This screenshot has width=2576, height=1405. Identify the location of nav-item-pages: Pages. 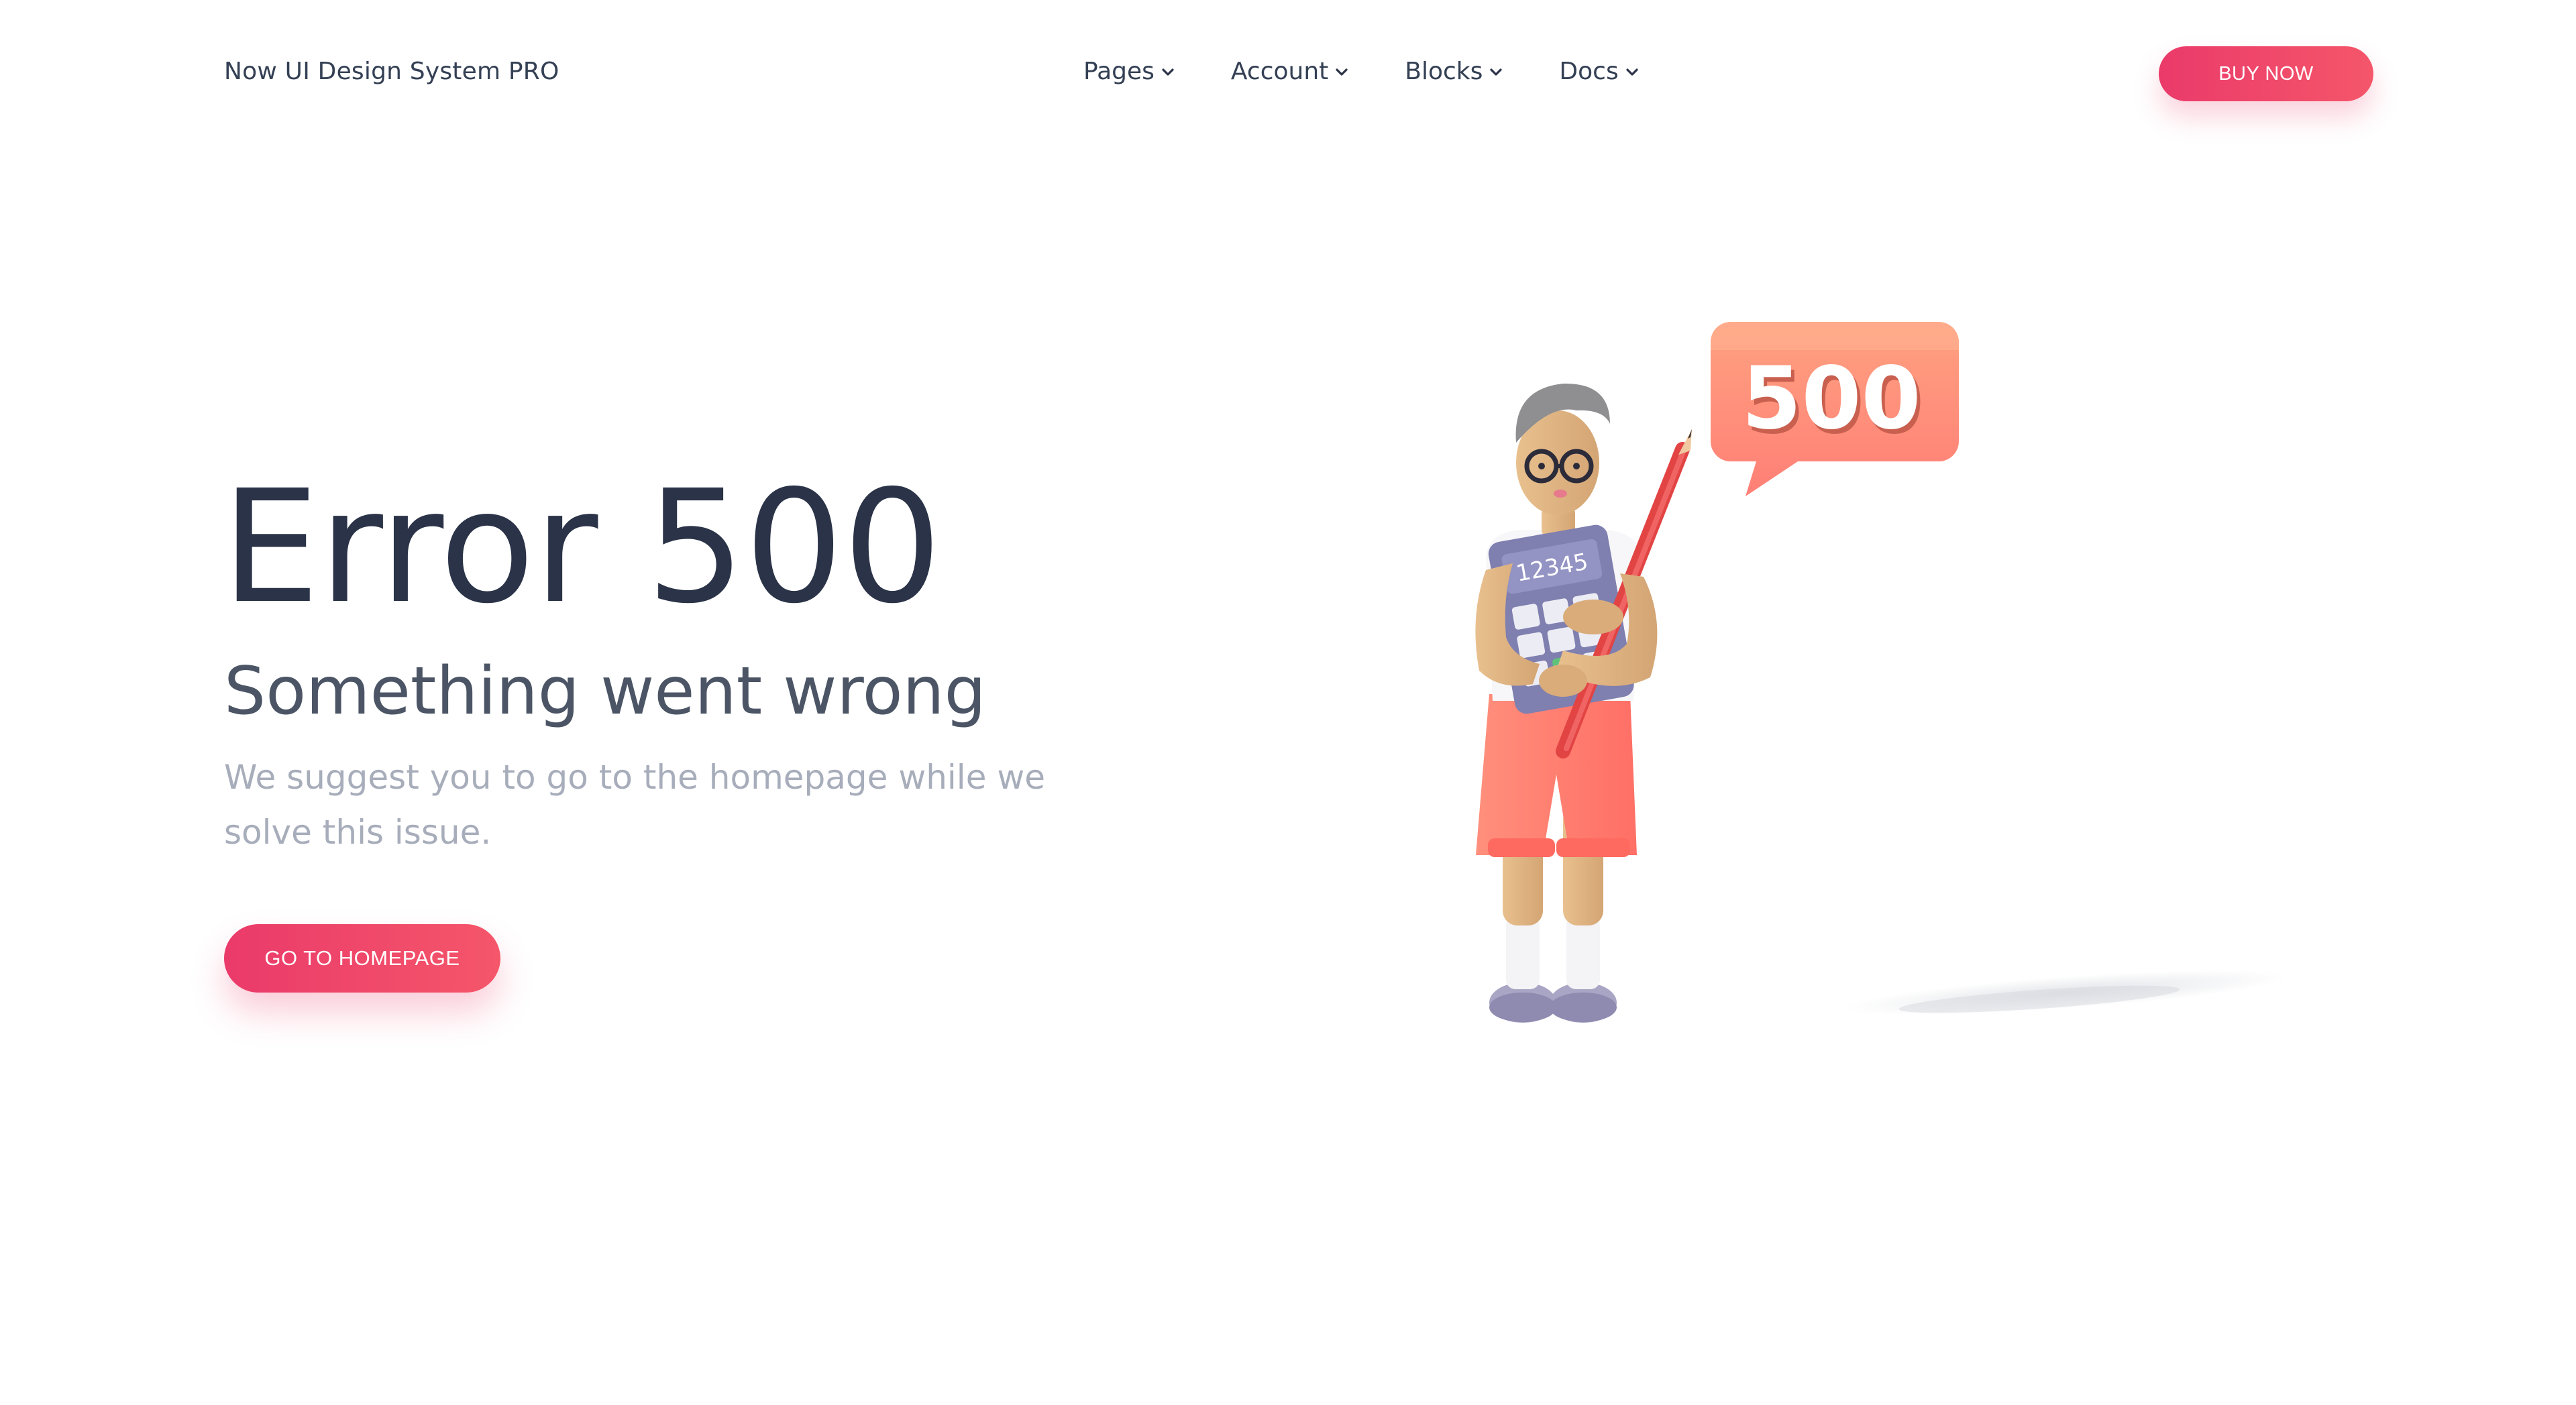
(1129, 71).